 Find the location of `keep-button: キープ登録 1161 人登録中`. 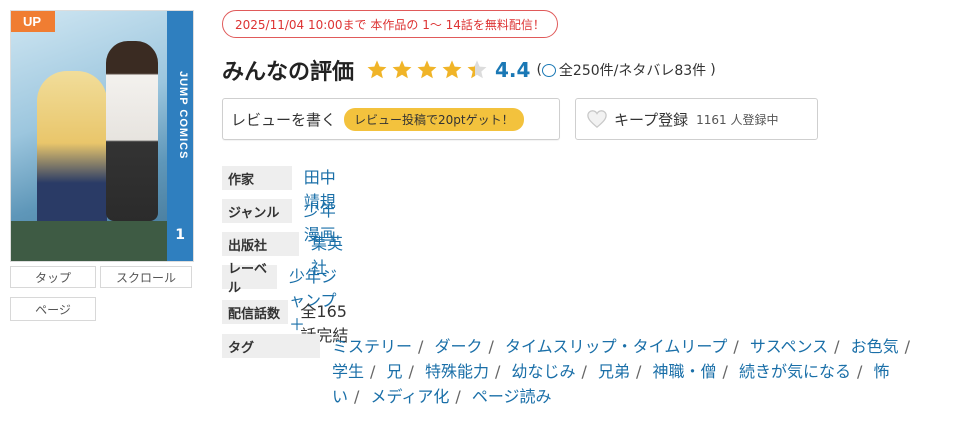

keep-button: キープ登録 1161 人登録中 is located at coordinates (696, 119).